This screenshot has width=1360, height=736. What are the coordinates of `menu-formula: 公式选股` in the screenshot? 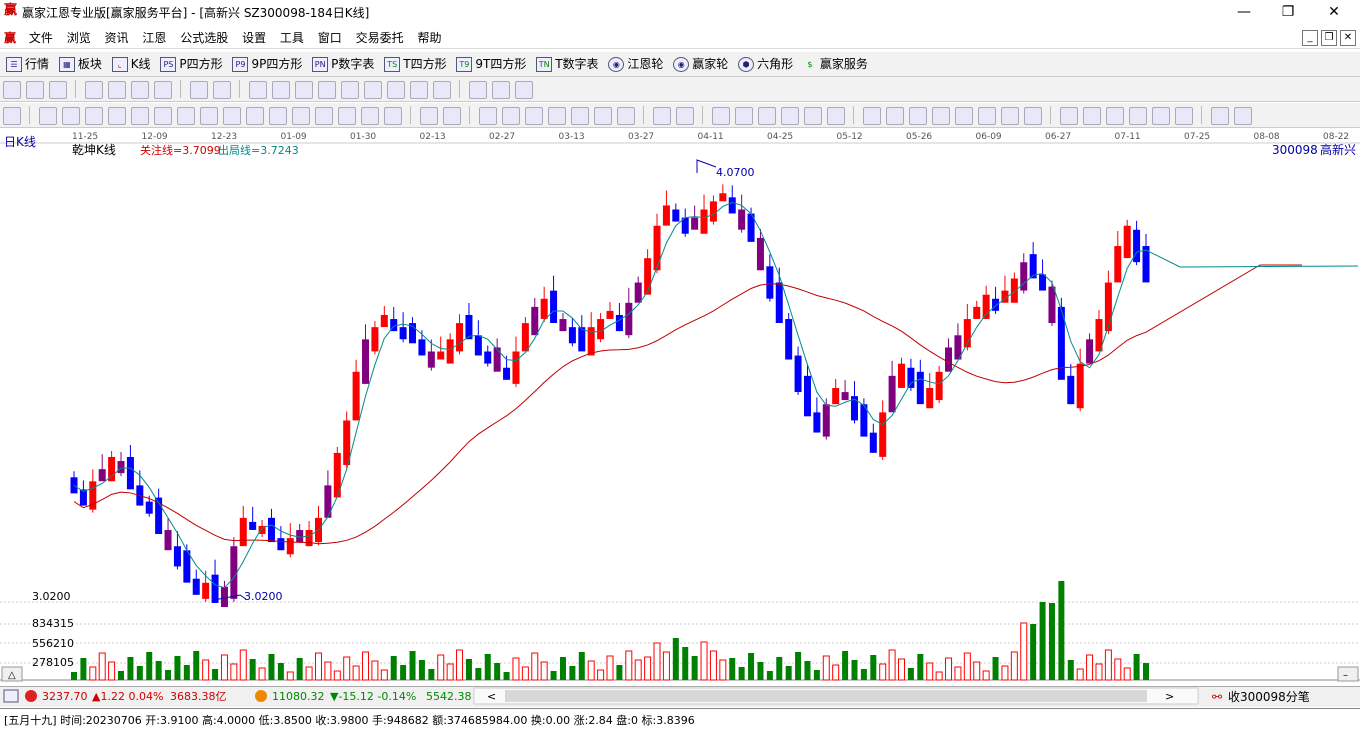 It's located at (204, 37).